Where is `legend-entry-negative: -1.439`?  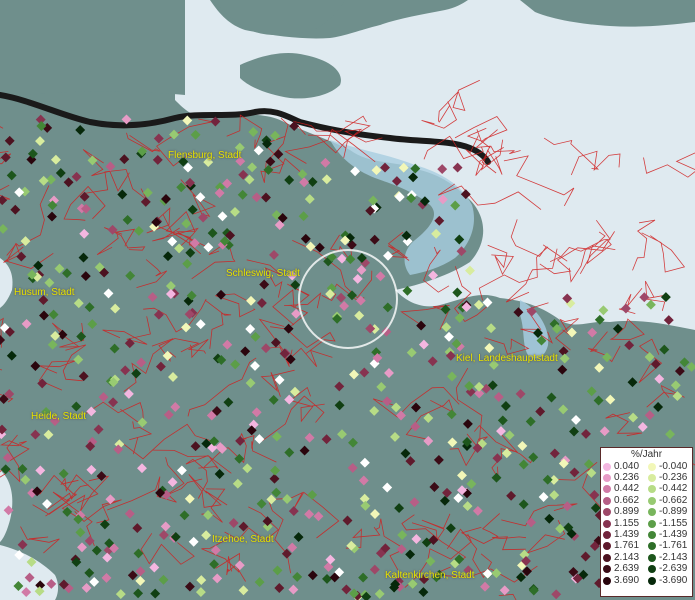
legend-entry-negative: -1.439 is located at coordinates (670, 535).